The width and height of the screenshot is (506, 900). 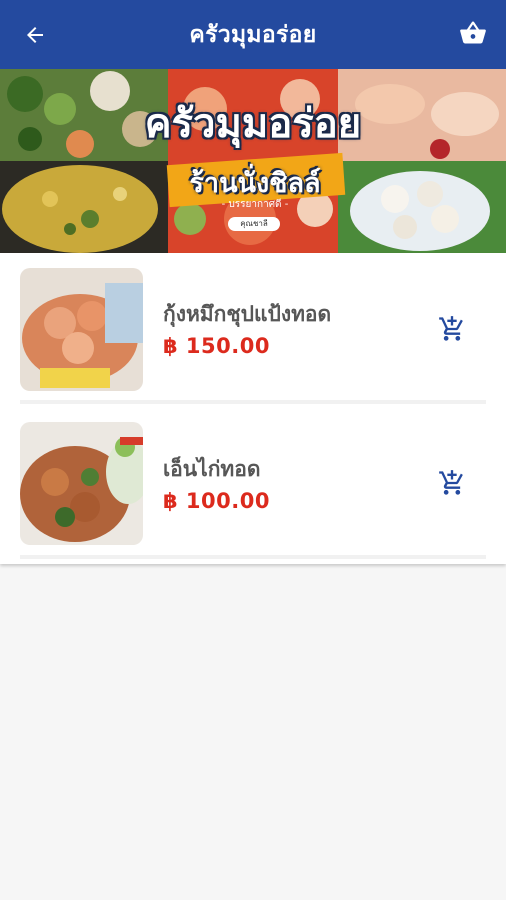 What do you see at coordinates (253, 124) in the screenshot?
I see `banner-title: ครัวมุมอร่อย` at bounding box center [253, 124].